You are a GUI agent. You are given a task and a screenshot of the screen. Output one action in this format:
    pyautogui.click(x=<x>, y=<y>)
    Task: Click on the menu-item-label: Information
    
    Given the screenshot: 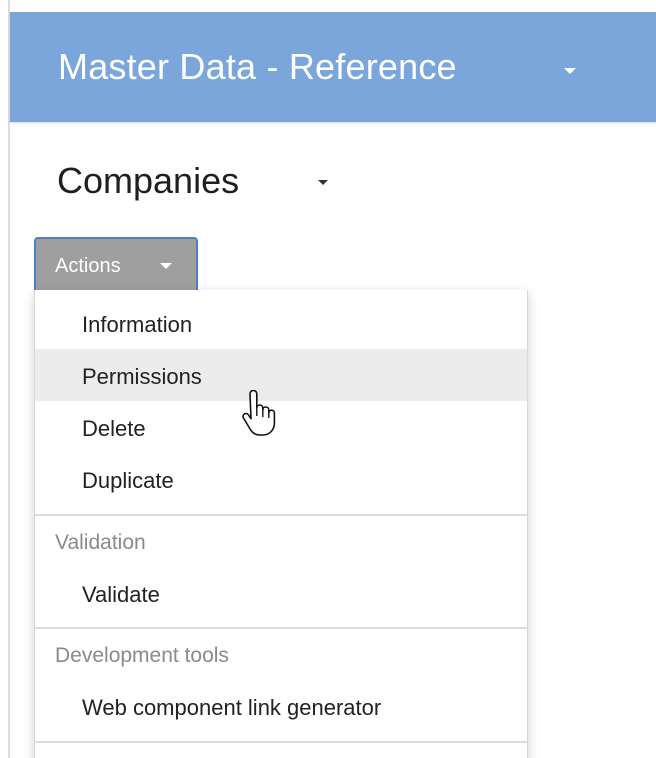 What is the action you would take?
    pyautogui.click(x=137, y=324)
    